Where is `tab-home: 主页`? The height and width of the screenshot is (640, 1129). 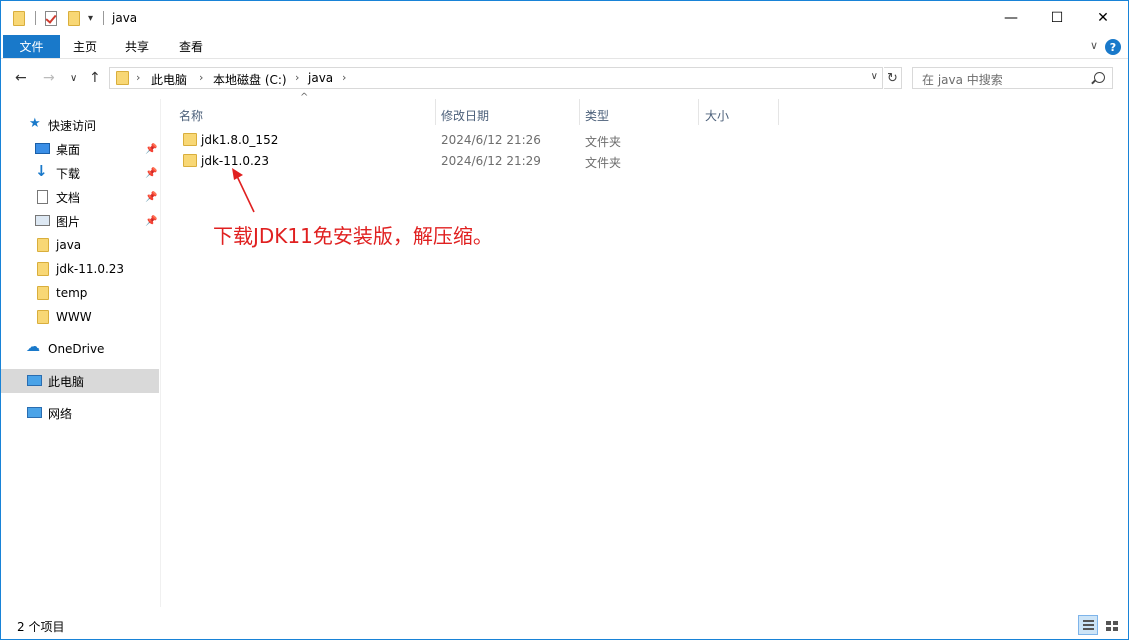
tab-home: 主页 is located at coordinates (85, 46).